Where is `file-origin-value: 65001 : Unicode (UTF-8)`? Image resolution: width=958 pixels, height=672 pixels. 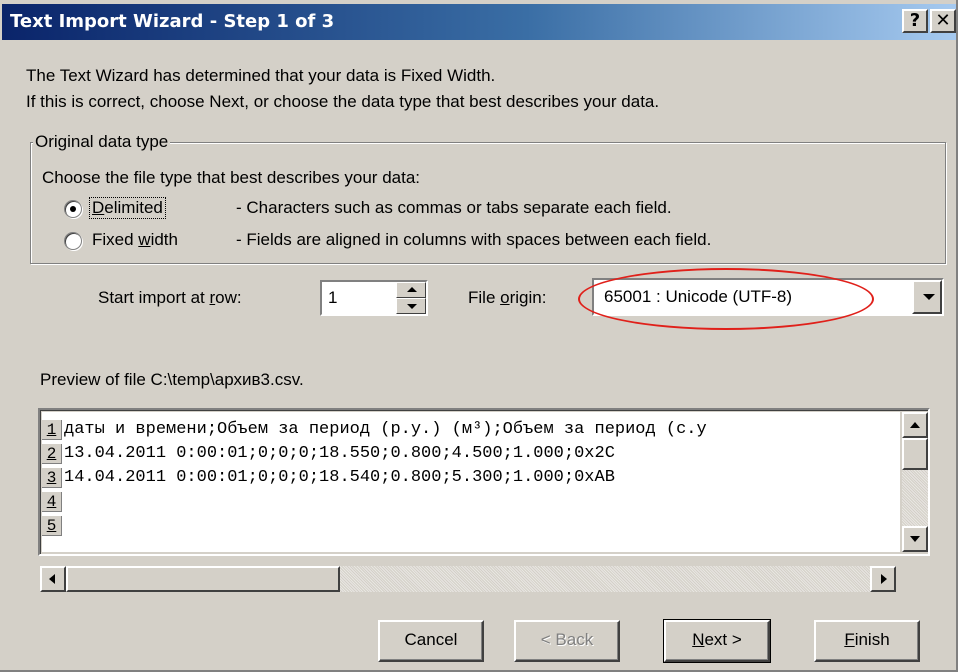 file-origin-value: 65001 : Unicode (UTF-8) is located at coordinates (698, 296).